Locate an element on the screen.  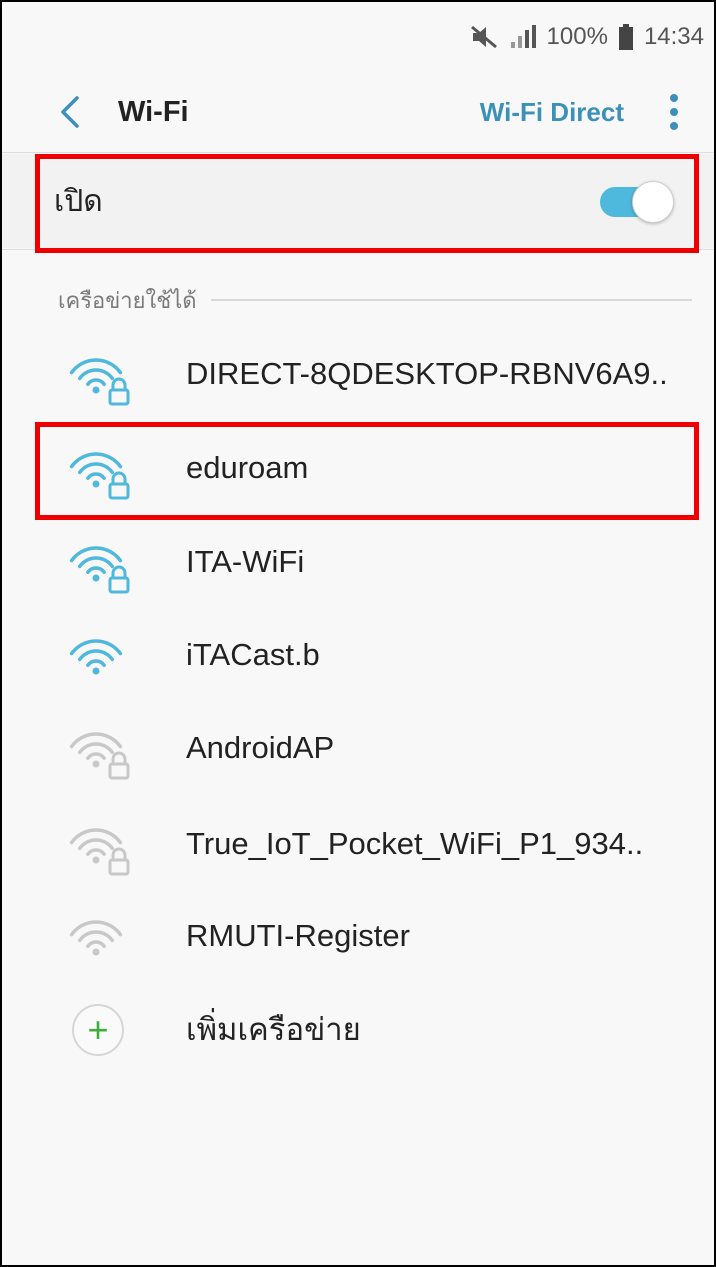
more-options-button is located at coordinates (674, 112).